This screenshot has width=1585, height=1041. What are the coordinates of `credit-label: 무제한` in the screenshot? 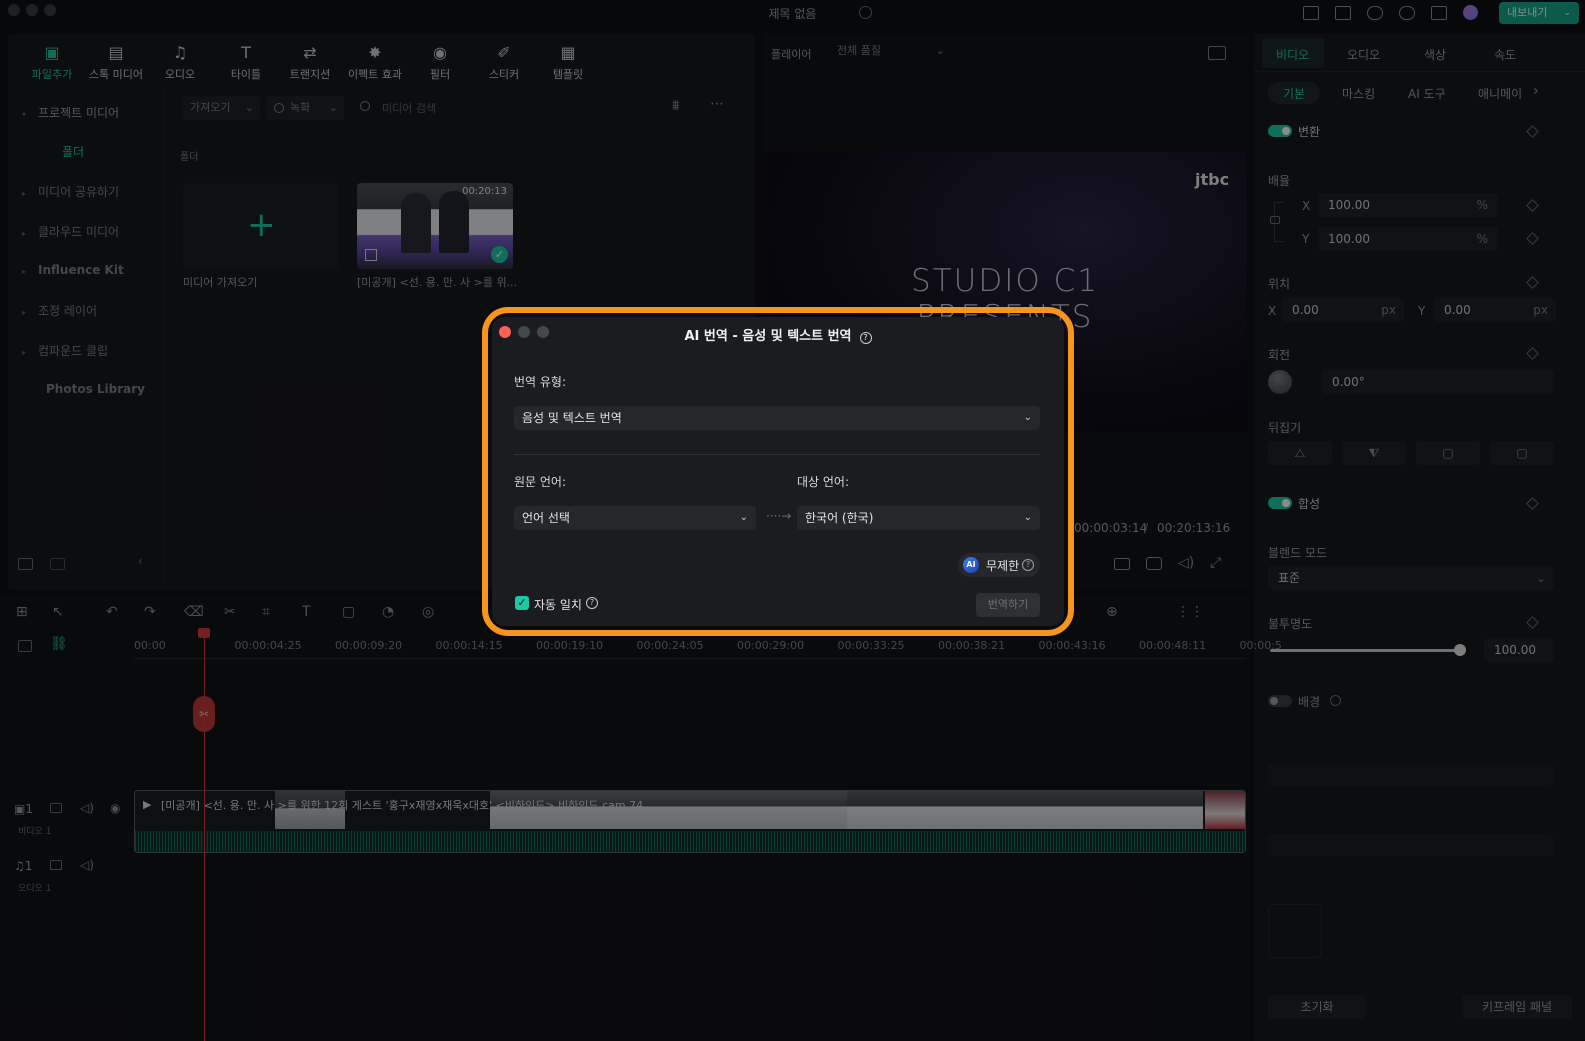 It's located at (1003, 566).